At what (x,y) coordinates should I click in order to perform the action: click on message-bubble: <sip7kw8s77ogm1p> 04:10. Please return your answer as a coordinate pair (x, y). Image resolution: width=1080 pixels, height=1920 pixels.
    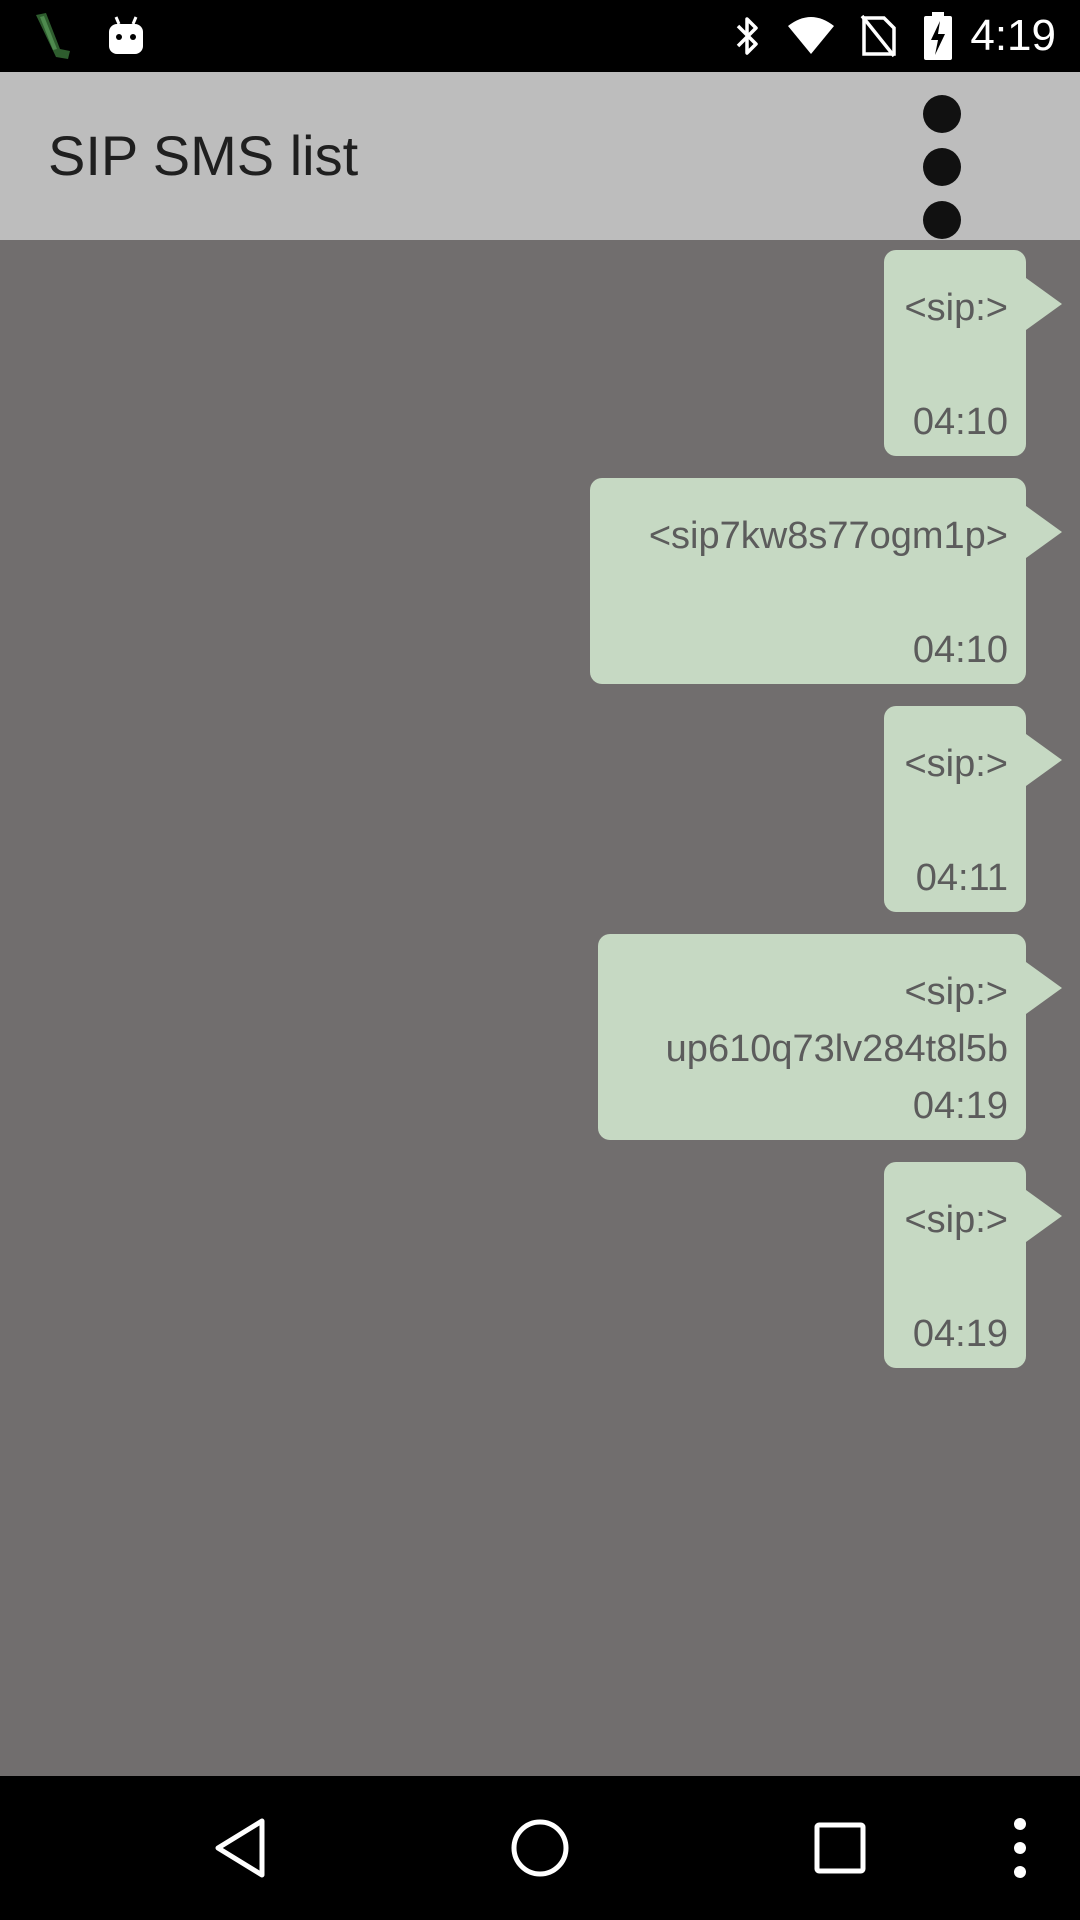
    Looking at the image, I should click on (826, 581).